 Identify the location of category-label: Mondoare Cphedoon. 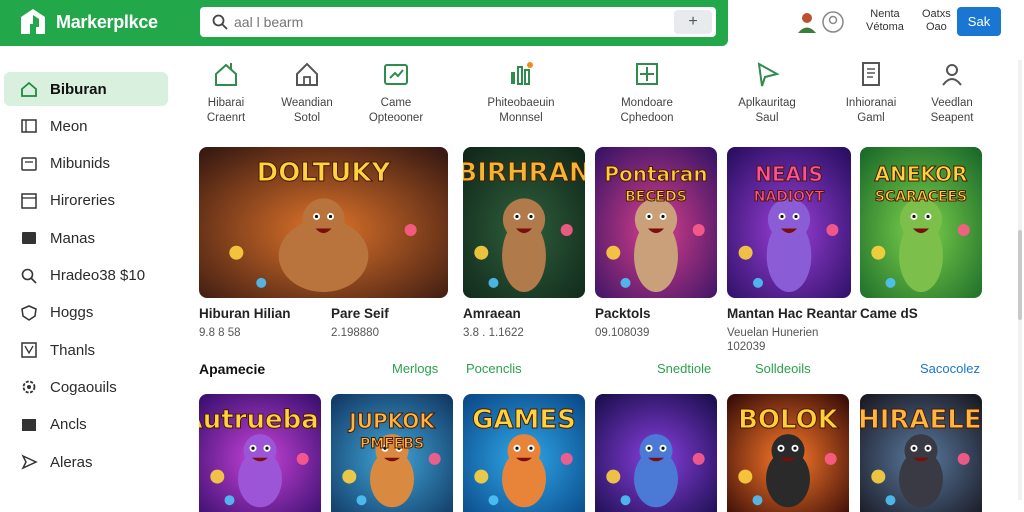
(647, 110).